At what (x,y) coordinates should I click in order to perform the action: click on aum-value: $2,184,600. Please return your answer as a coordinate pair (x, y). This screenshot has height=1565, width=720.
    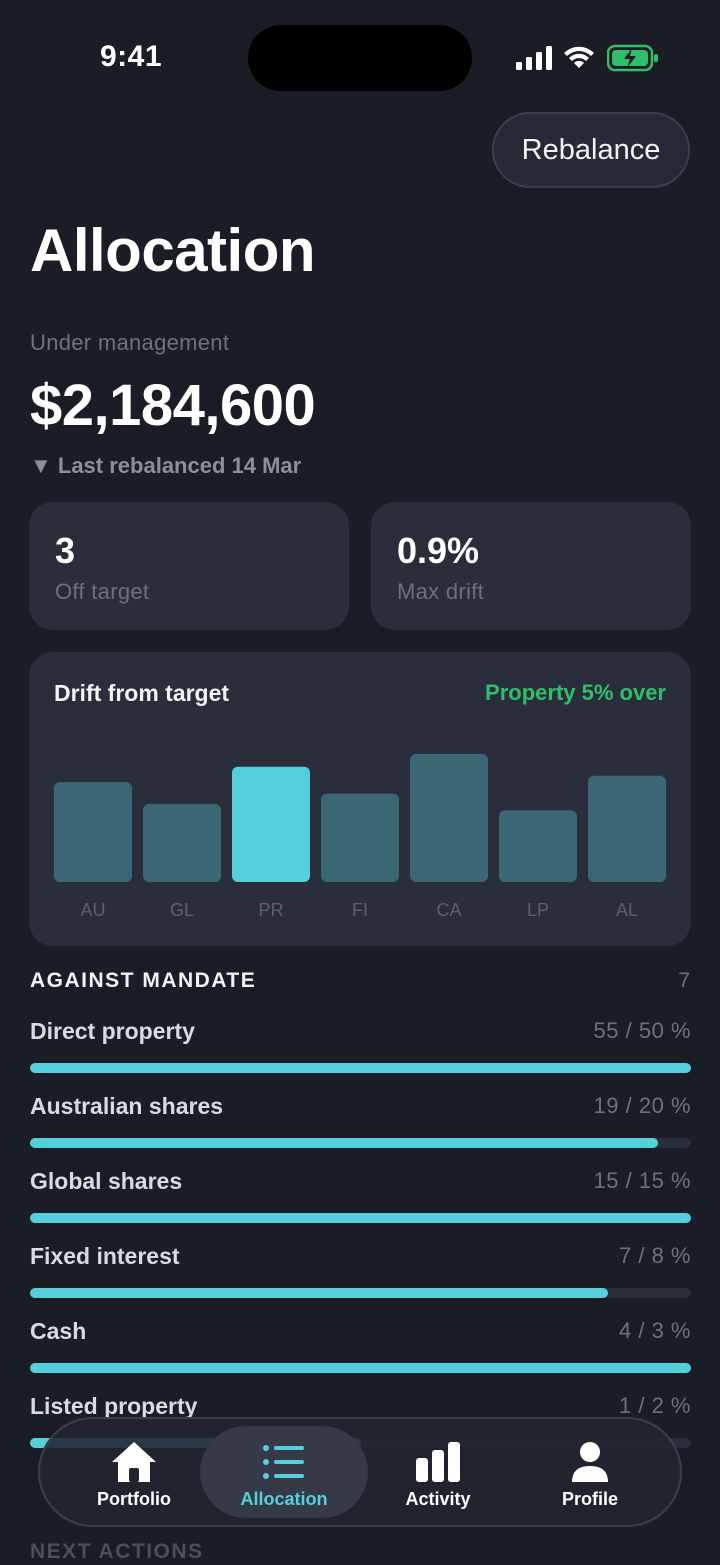
    Looking at the image, I should click on (173, 405).